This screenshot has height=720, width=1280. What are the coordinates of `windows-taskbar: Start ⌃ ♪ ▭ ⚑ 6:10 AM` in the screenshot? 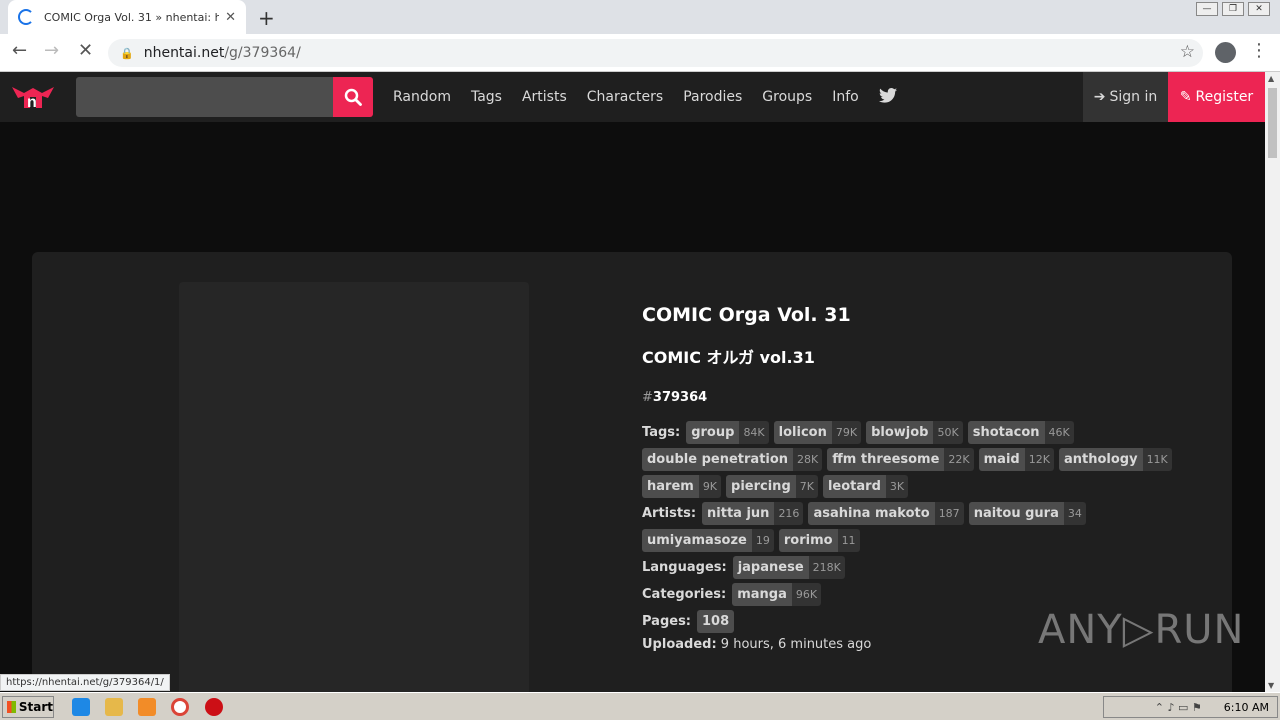 It's located at (640, 706).